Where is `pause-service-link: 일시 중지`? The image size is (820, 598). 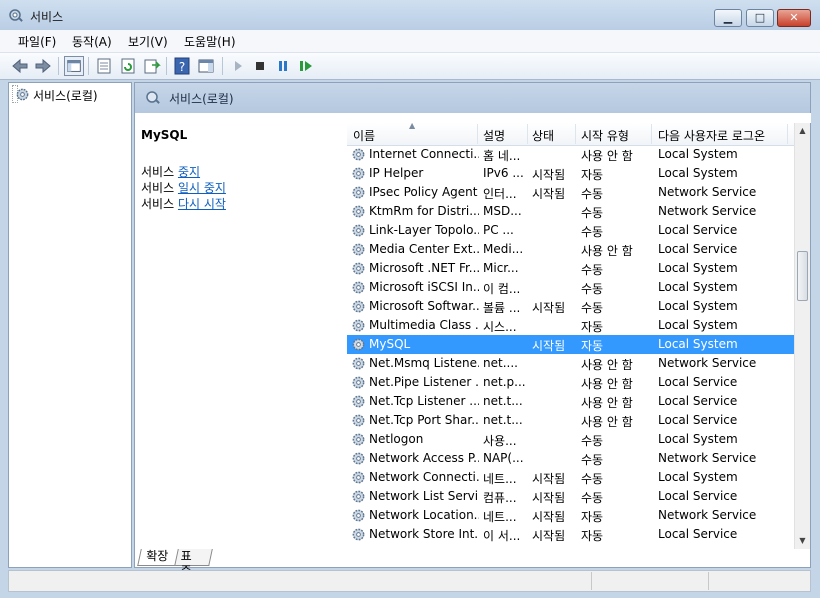 pause-service-link: 일시 중지 is located at coordinates (202, 188).